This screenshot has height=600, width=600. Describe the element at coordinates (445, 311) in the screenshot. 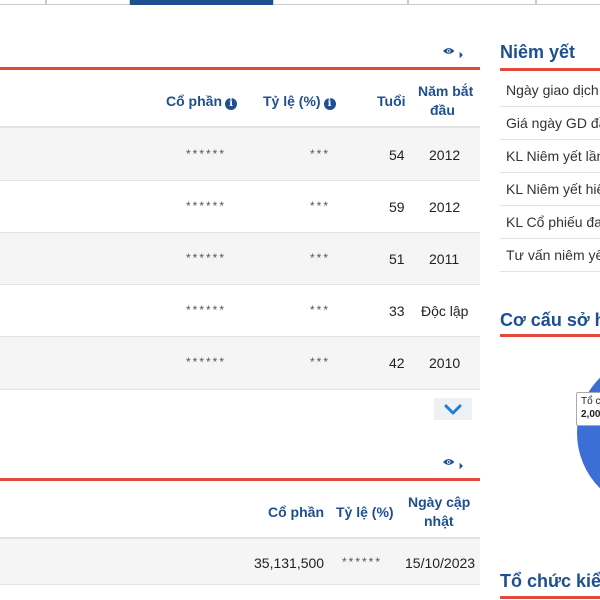

I see `start-year-cell: Độc lập` at that location.